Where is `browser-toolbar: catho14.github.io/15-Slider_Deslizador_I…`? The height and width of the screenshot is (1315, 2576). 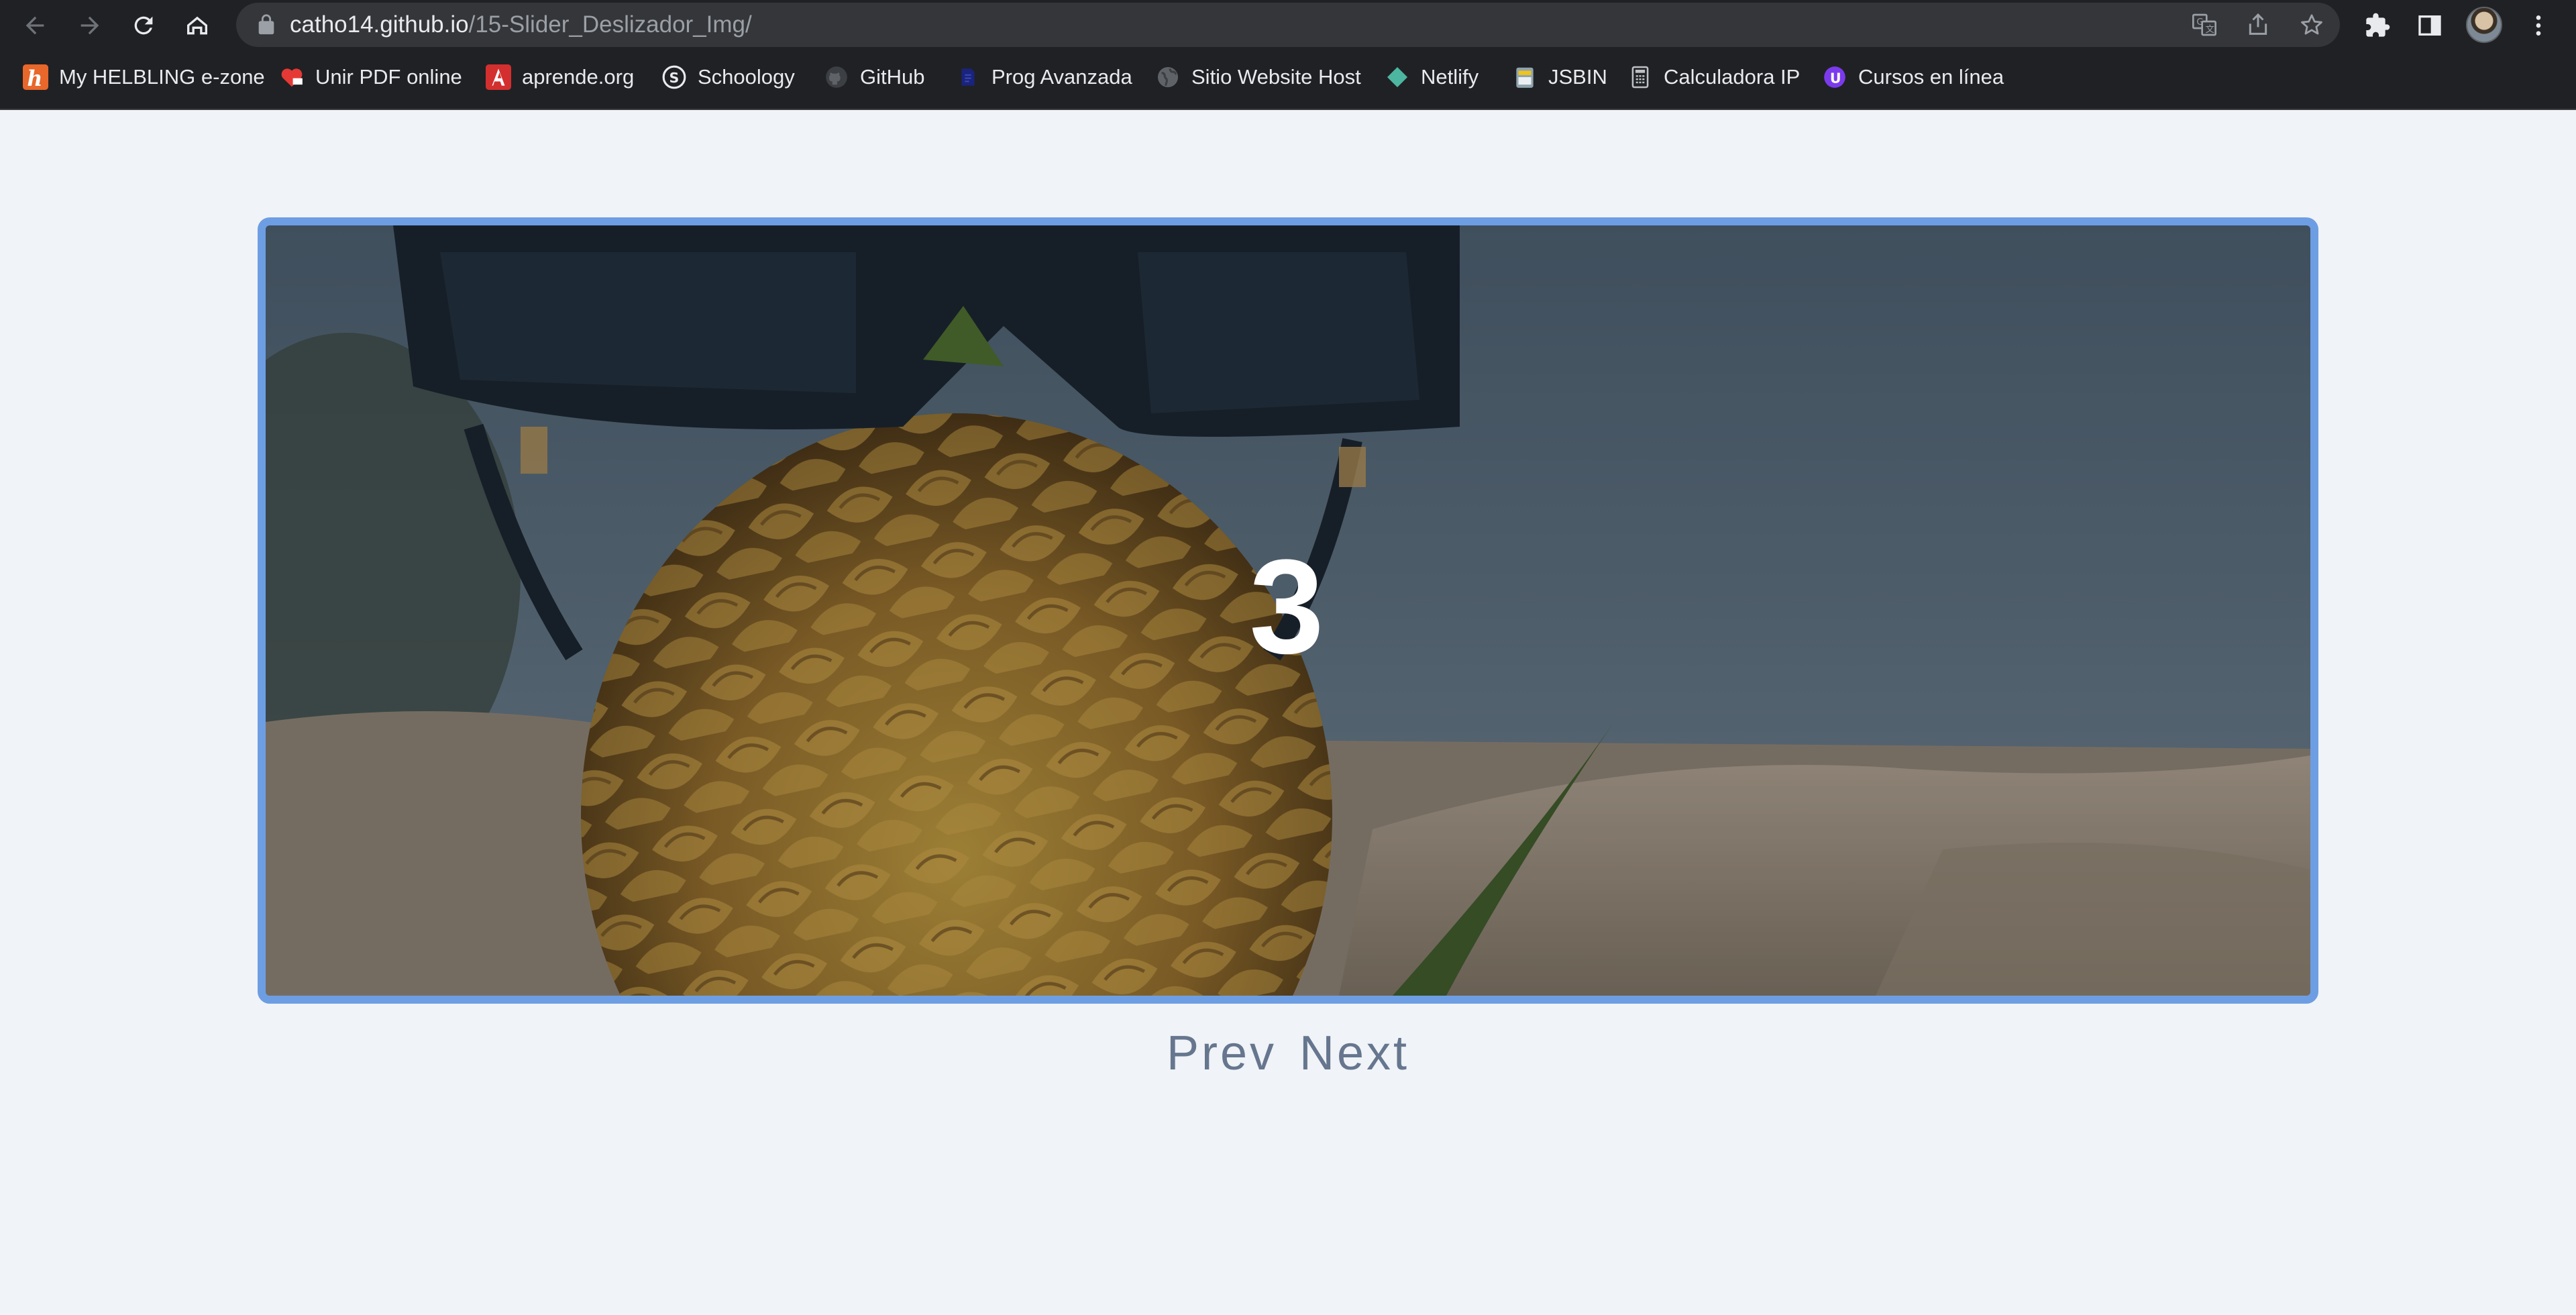
browser-toolbar: catho14.github.io/15-Slider_Deslizador_I… is located at coordinates (1288, 25).